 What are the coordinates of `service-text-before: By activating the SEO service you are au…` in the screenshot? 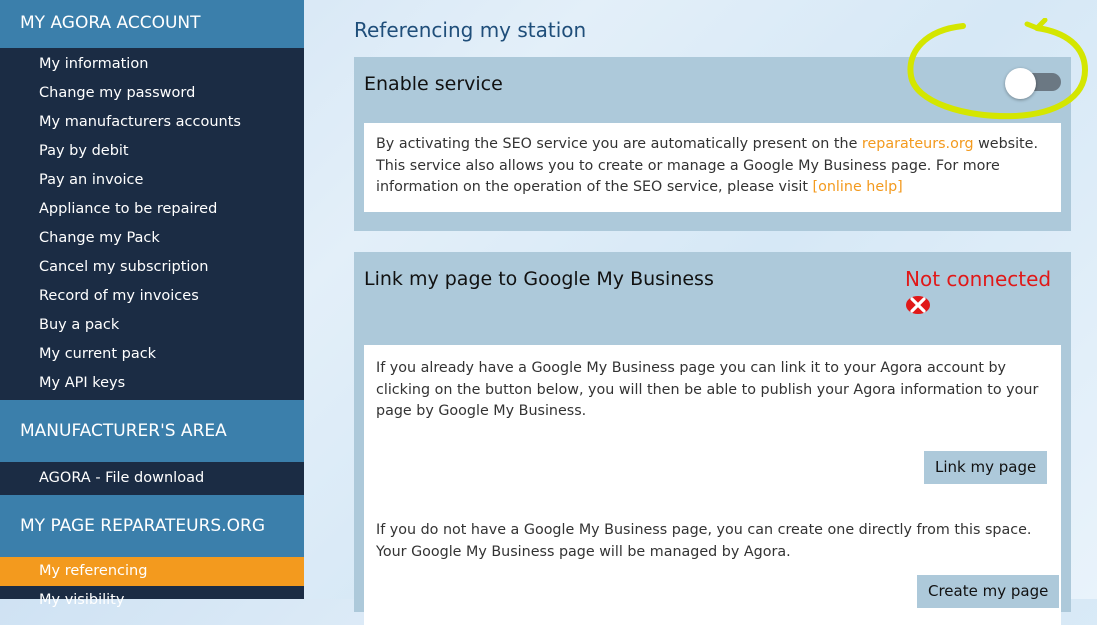 It's located at (619, 144).